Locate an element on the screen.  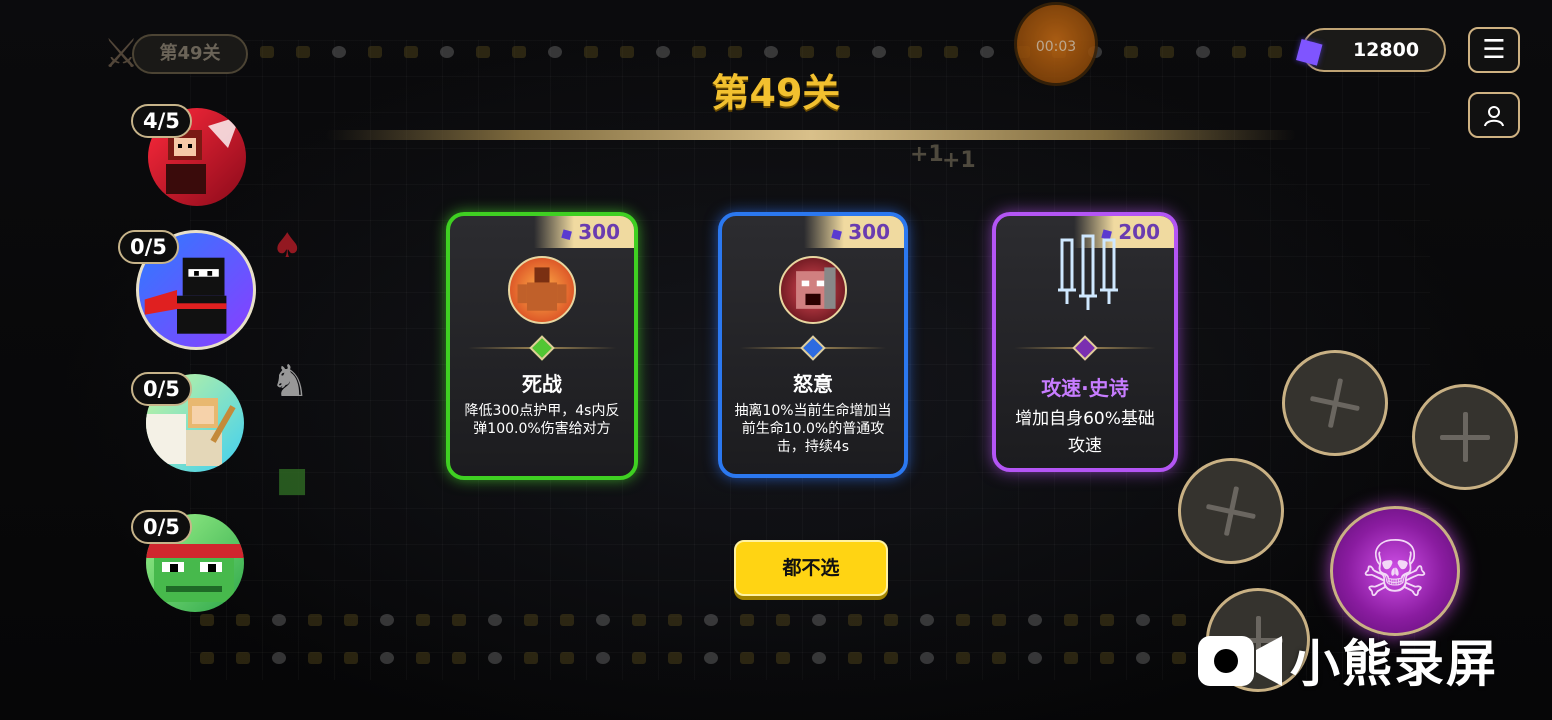
board-decoration-bottom is located at coordinates (700, 621).